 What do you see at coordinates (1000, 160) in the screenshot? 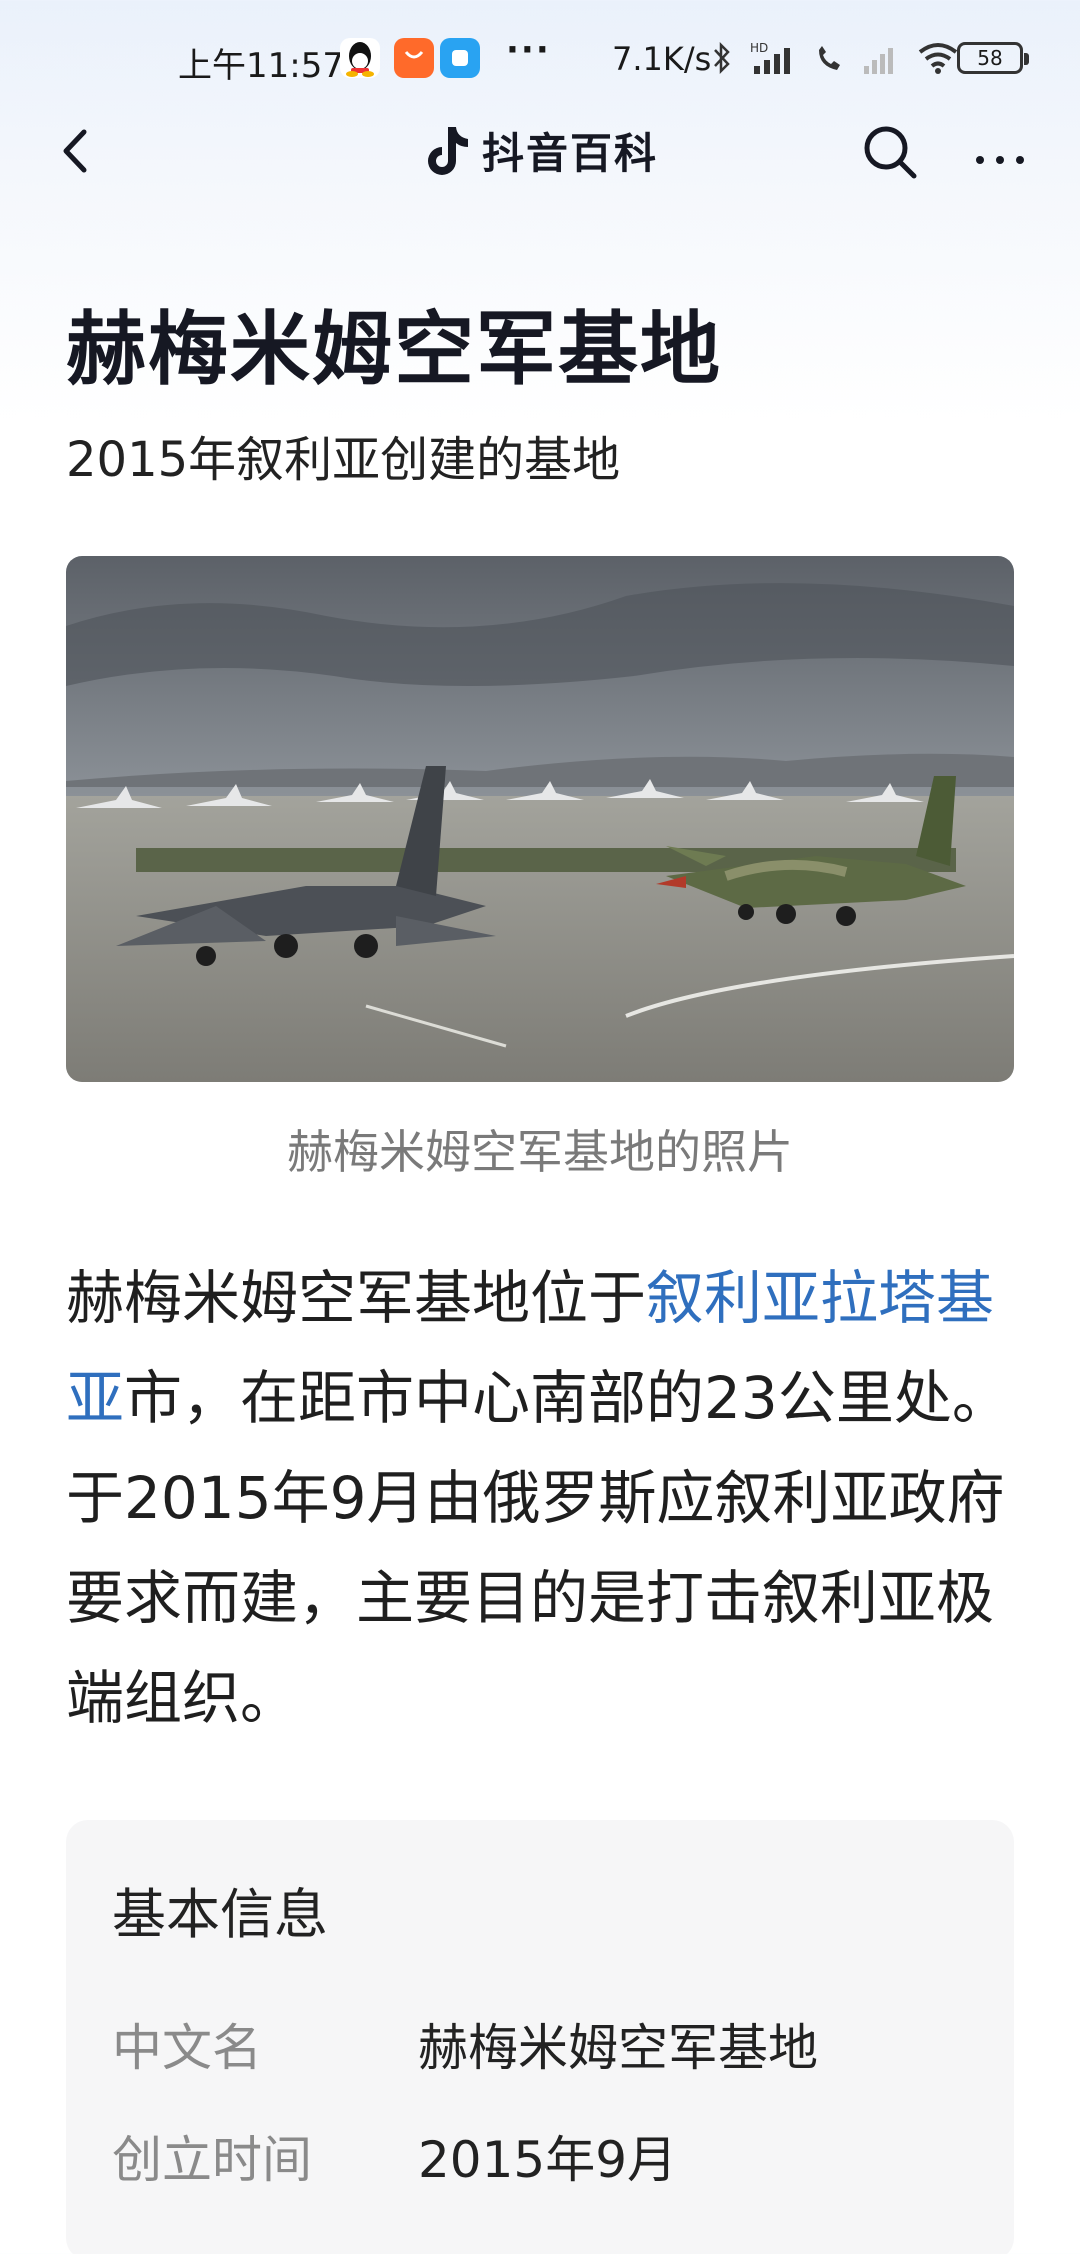
I see `more-icon` at bounding box center [1000, 160].